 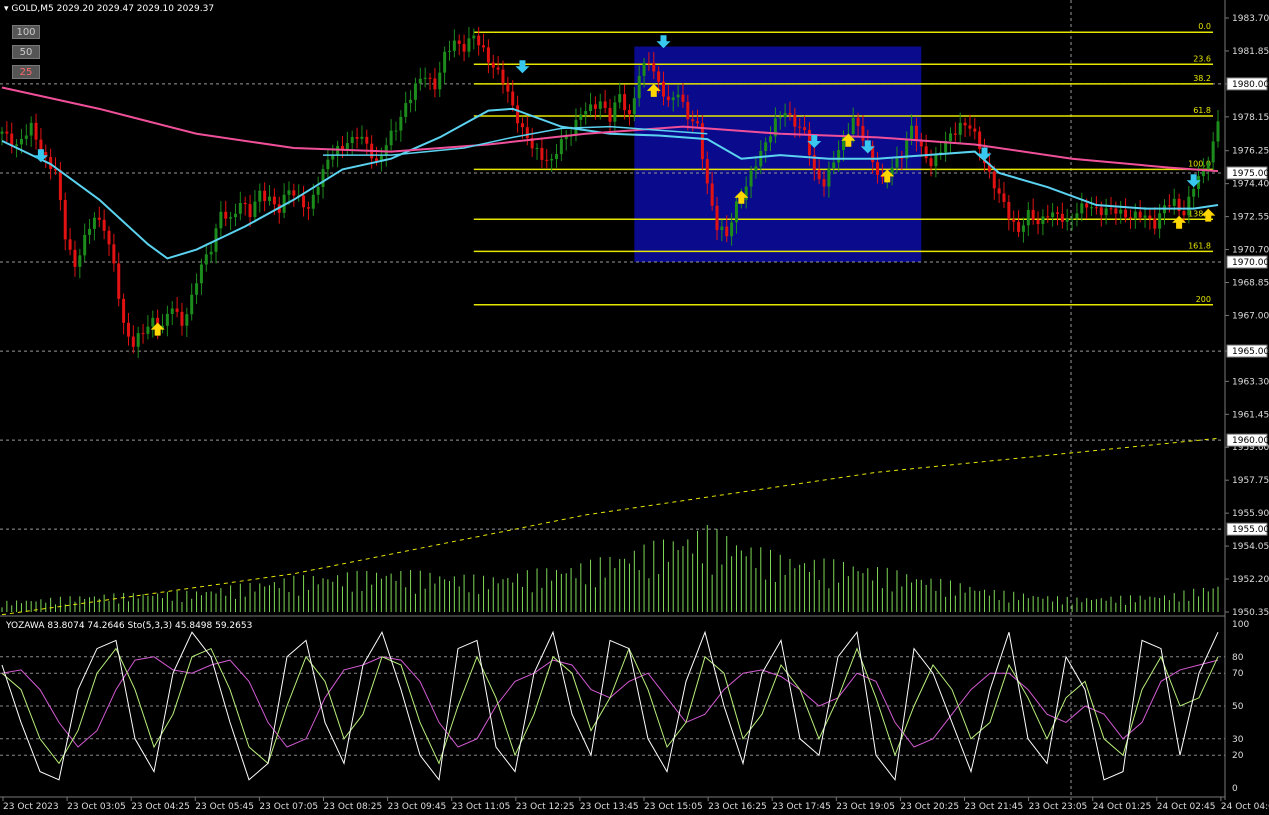 I want to click on yozawa-line, so click(x=610, y=702).